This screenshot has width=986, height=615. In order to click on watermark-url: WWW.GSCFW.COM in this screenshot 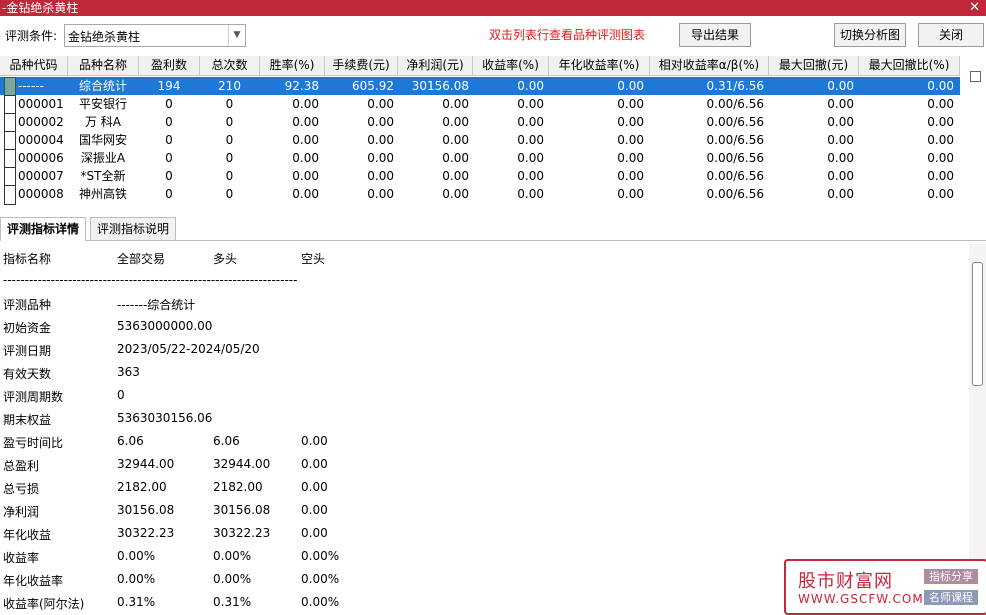, I will do `click(861, 599)`.